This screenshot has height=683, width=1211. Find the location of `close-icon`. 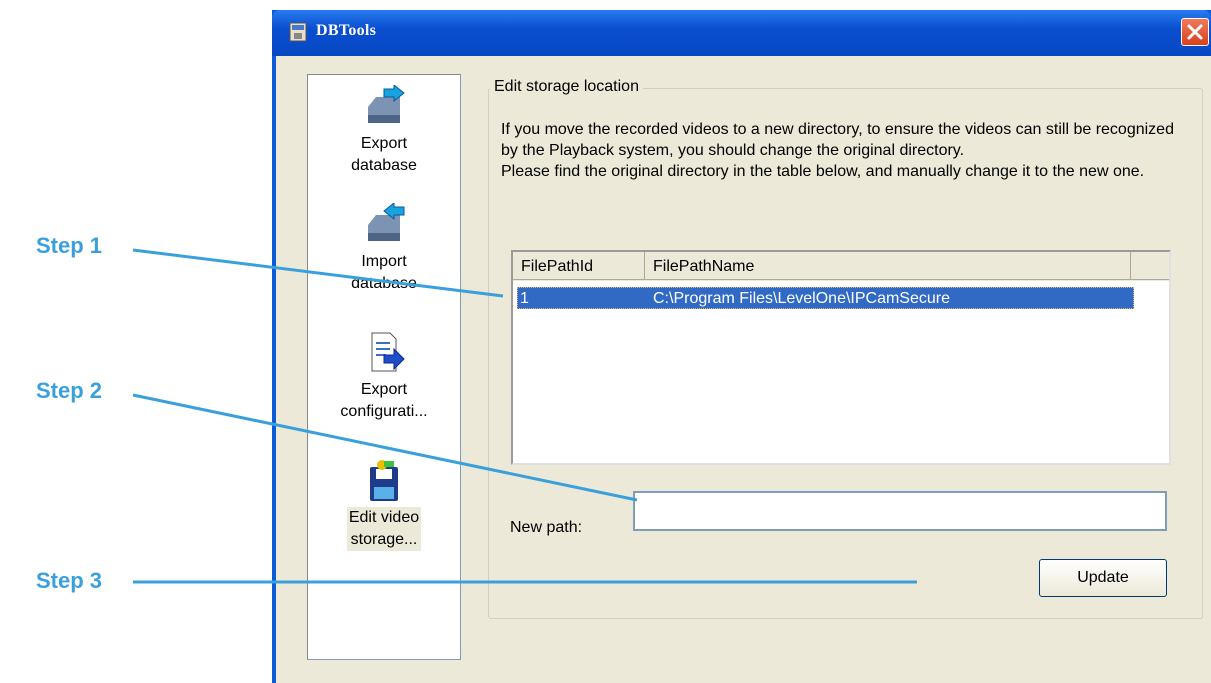

close-icon is located at coordinates (1195, 32).